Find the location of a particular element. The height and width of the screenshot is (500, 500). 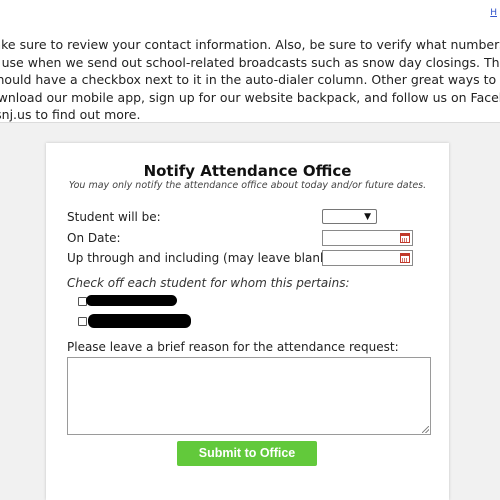

through-date-input is located at coordinates (367, 258).